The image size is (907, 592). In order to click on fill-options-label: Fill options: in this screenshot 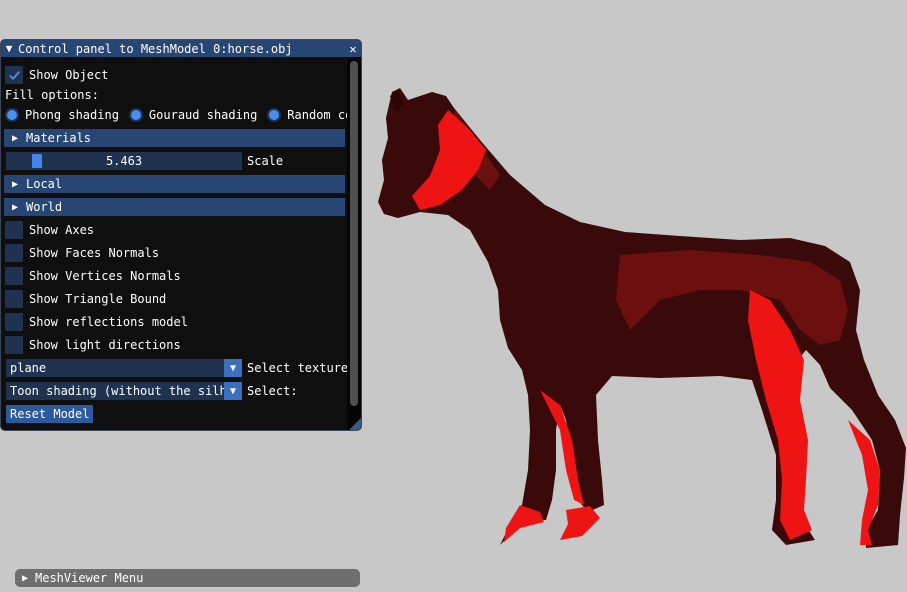, I will do `click(52, 95)`.